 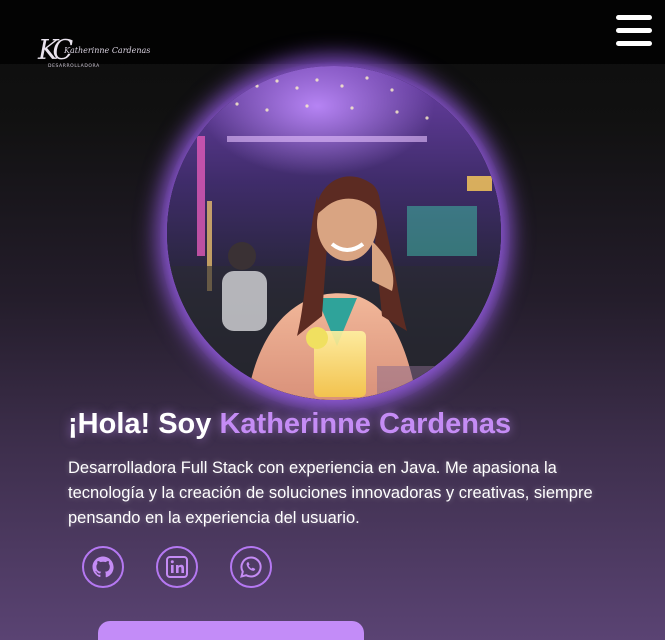 I want to click on menu-bar-bottom, so click(x=634, y=43).